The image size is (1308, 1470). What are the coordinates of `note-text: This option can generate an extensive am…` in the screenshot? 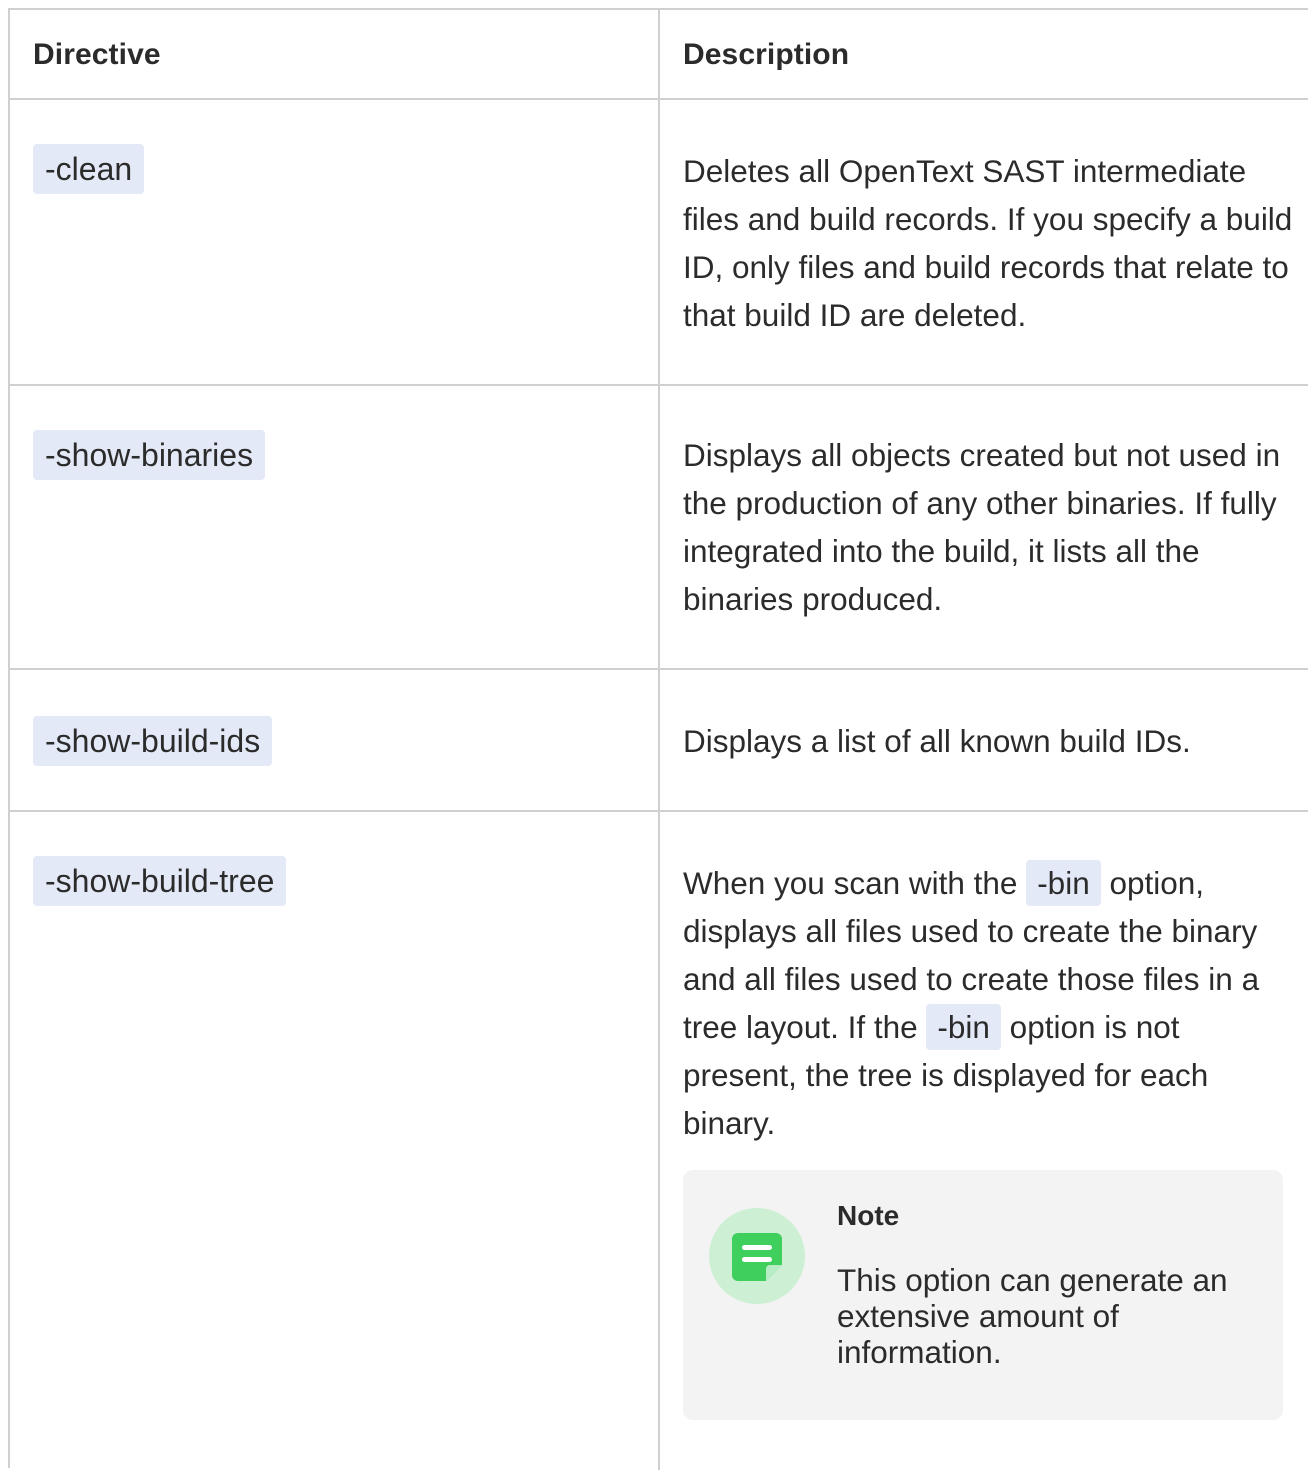 It's located at (1032, 1316).